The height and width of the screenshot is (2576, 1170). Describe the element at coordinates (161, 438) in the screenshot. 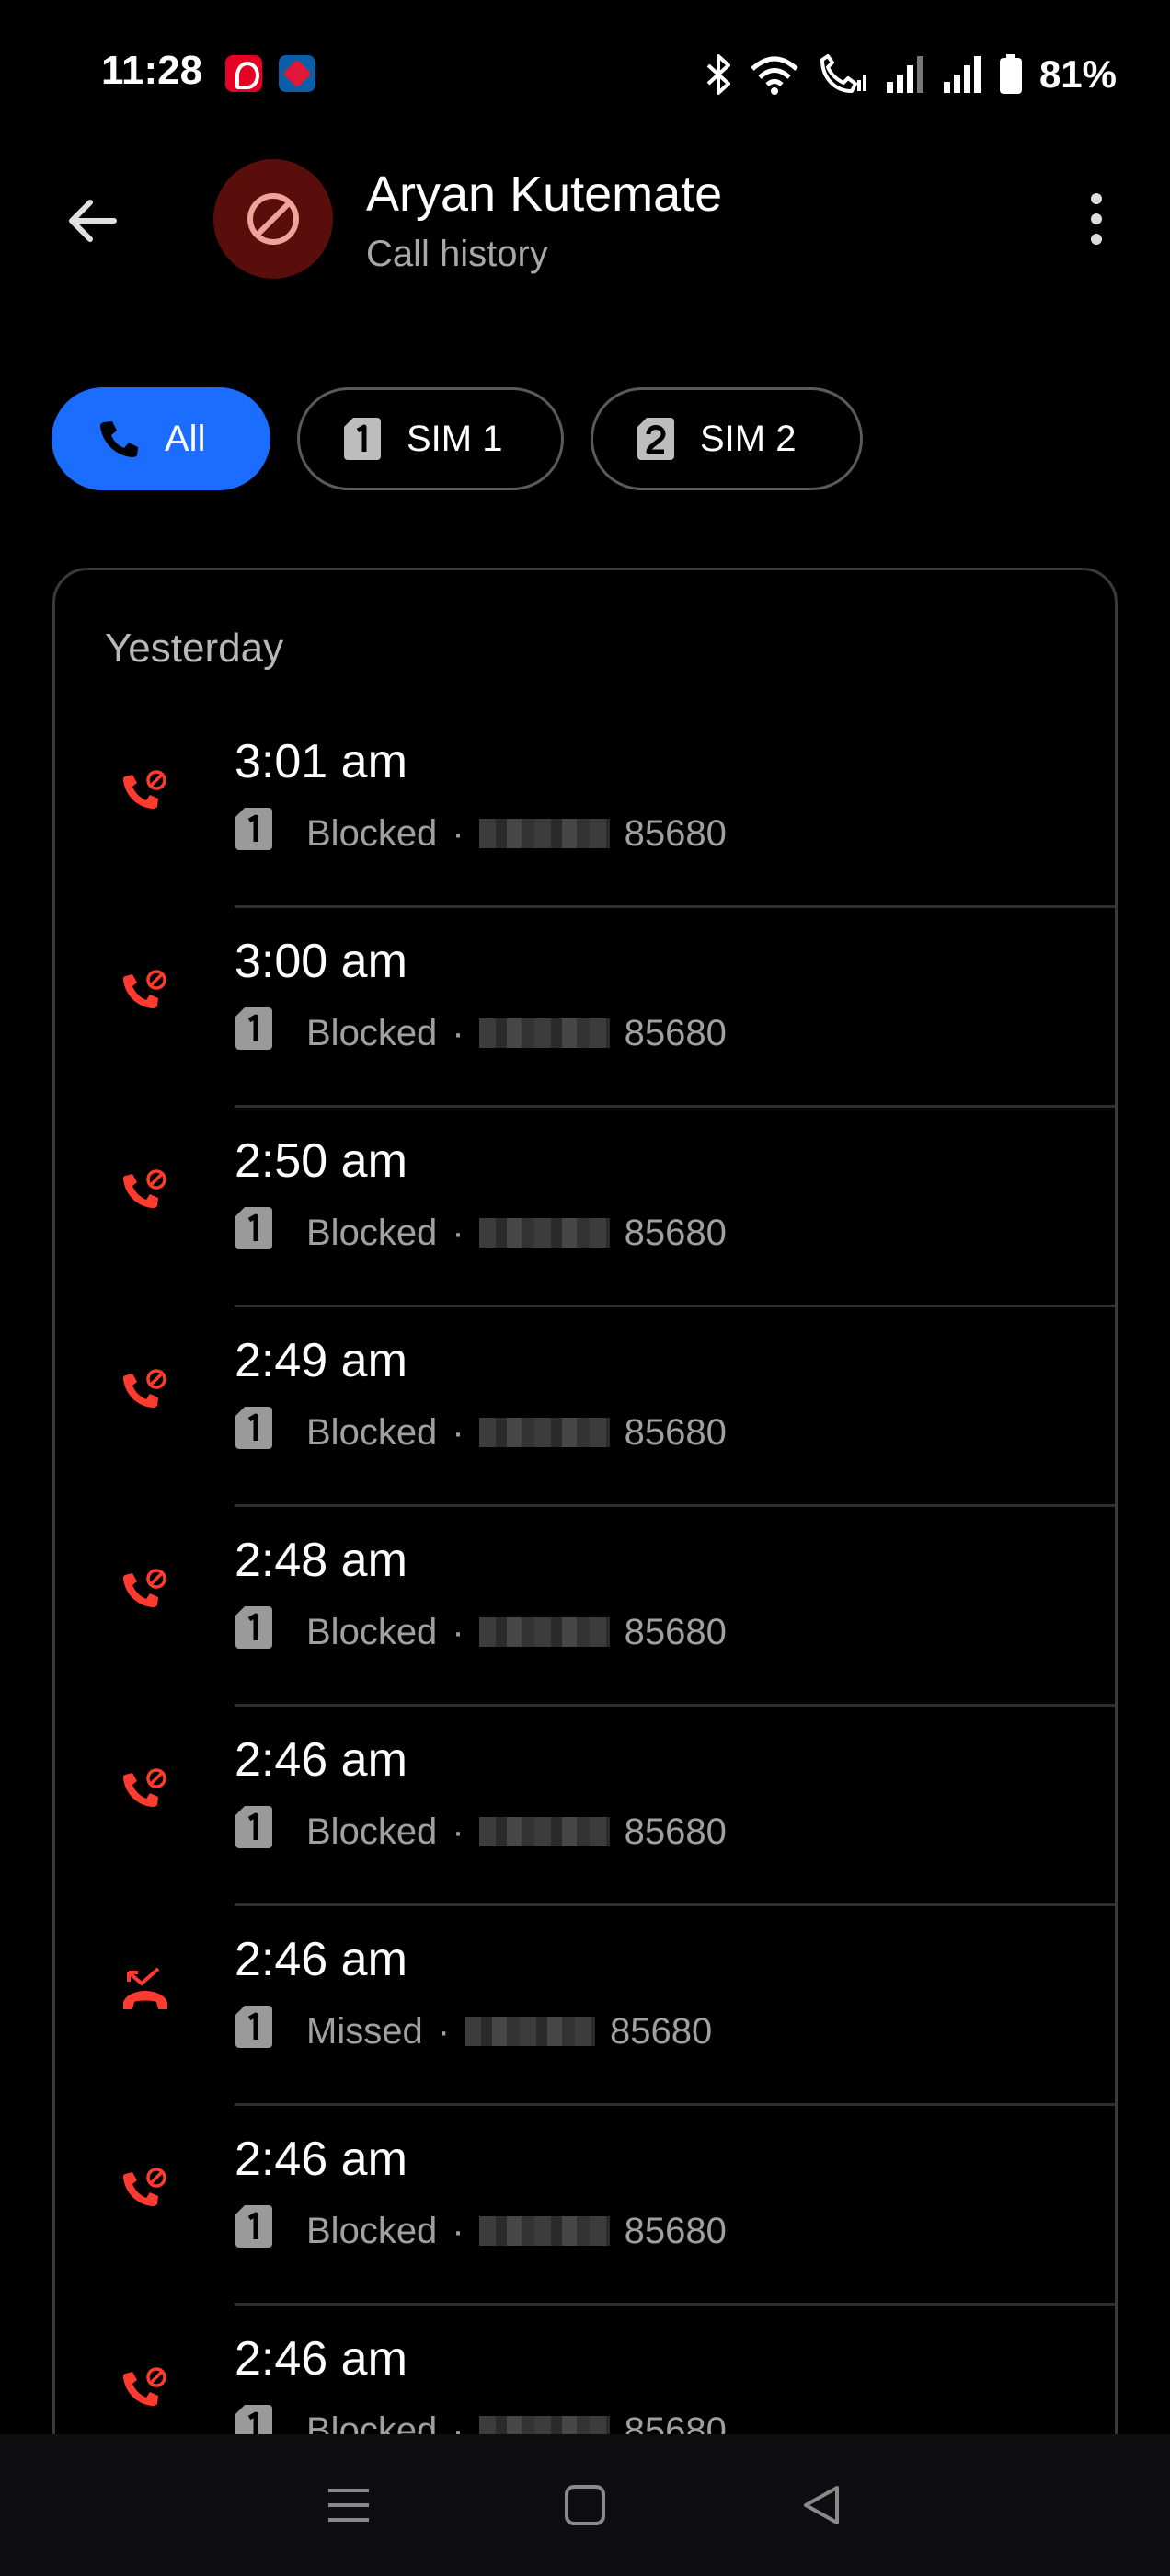

I see `filter-chip-all: All` at that location.